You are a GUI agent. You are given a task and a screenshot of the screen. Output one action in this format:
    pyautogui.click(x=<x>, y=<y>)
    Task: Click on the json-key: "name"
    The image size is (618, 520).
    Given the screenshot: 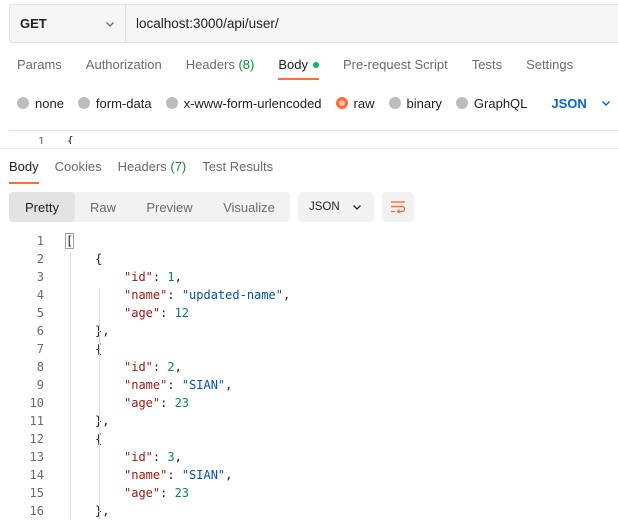 What is the action you would take?
    pyautogui.click(x=146, y=385)
    